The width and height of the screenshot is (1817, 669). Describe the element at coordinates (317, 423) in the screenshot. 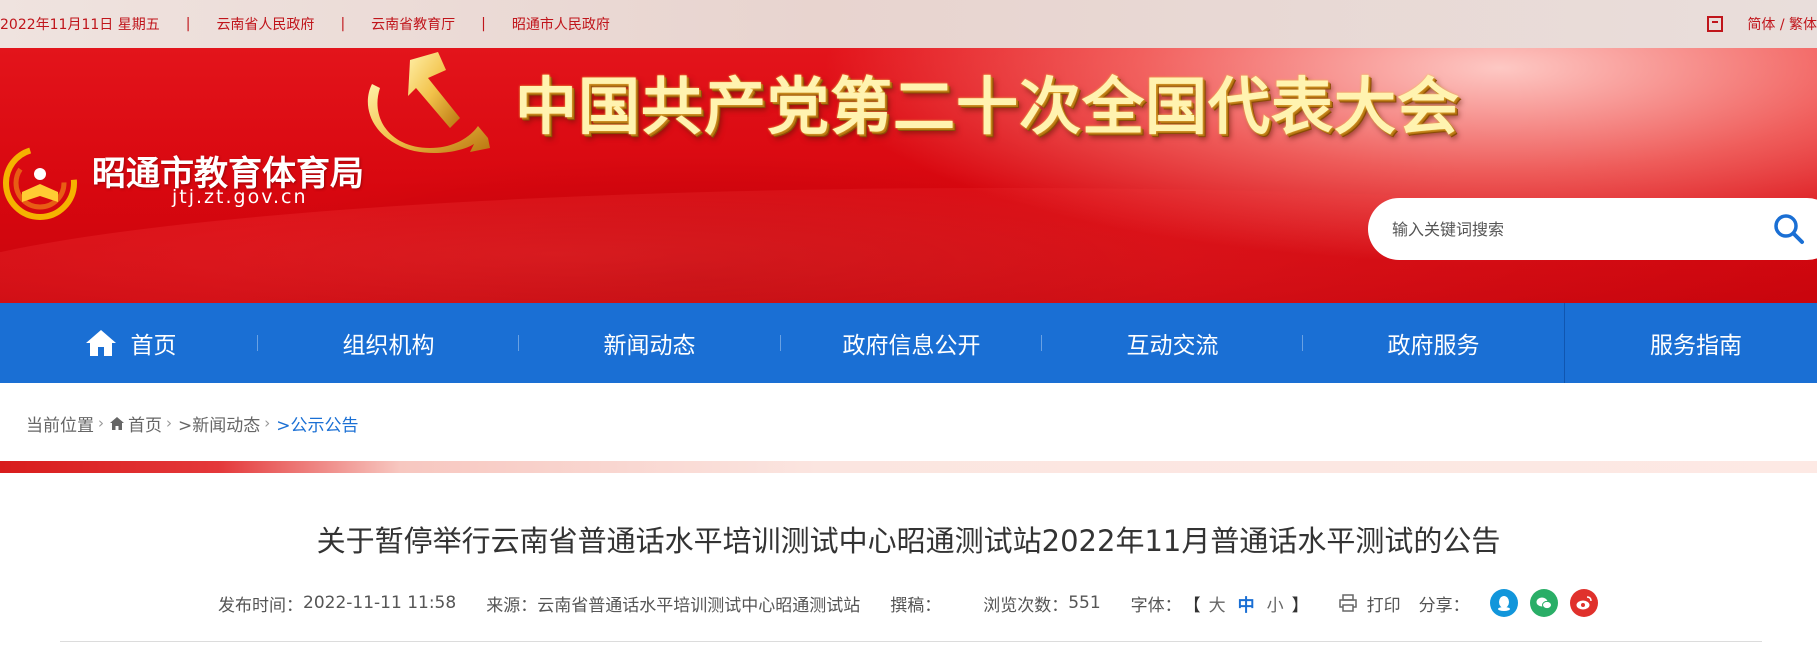

I see `breadcrumb-current: >公示公告` at that location.